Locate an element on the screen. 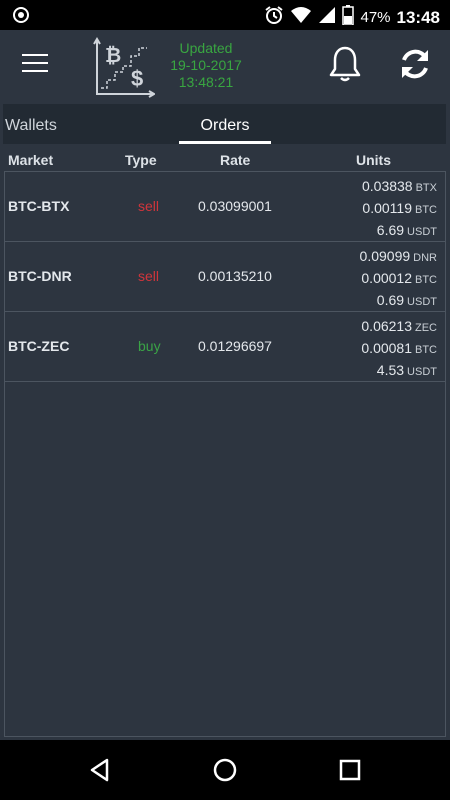  back-button is located at coordinates (100, 770).